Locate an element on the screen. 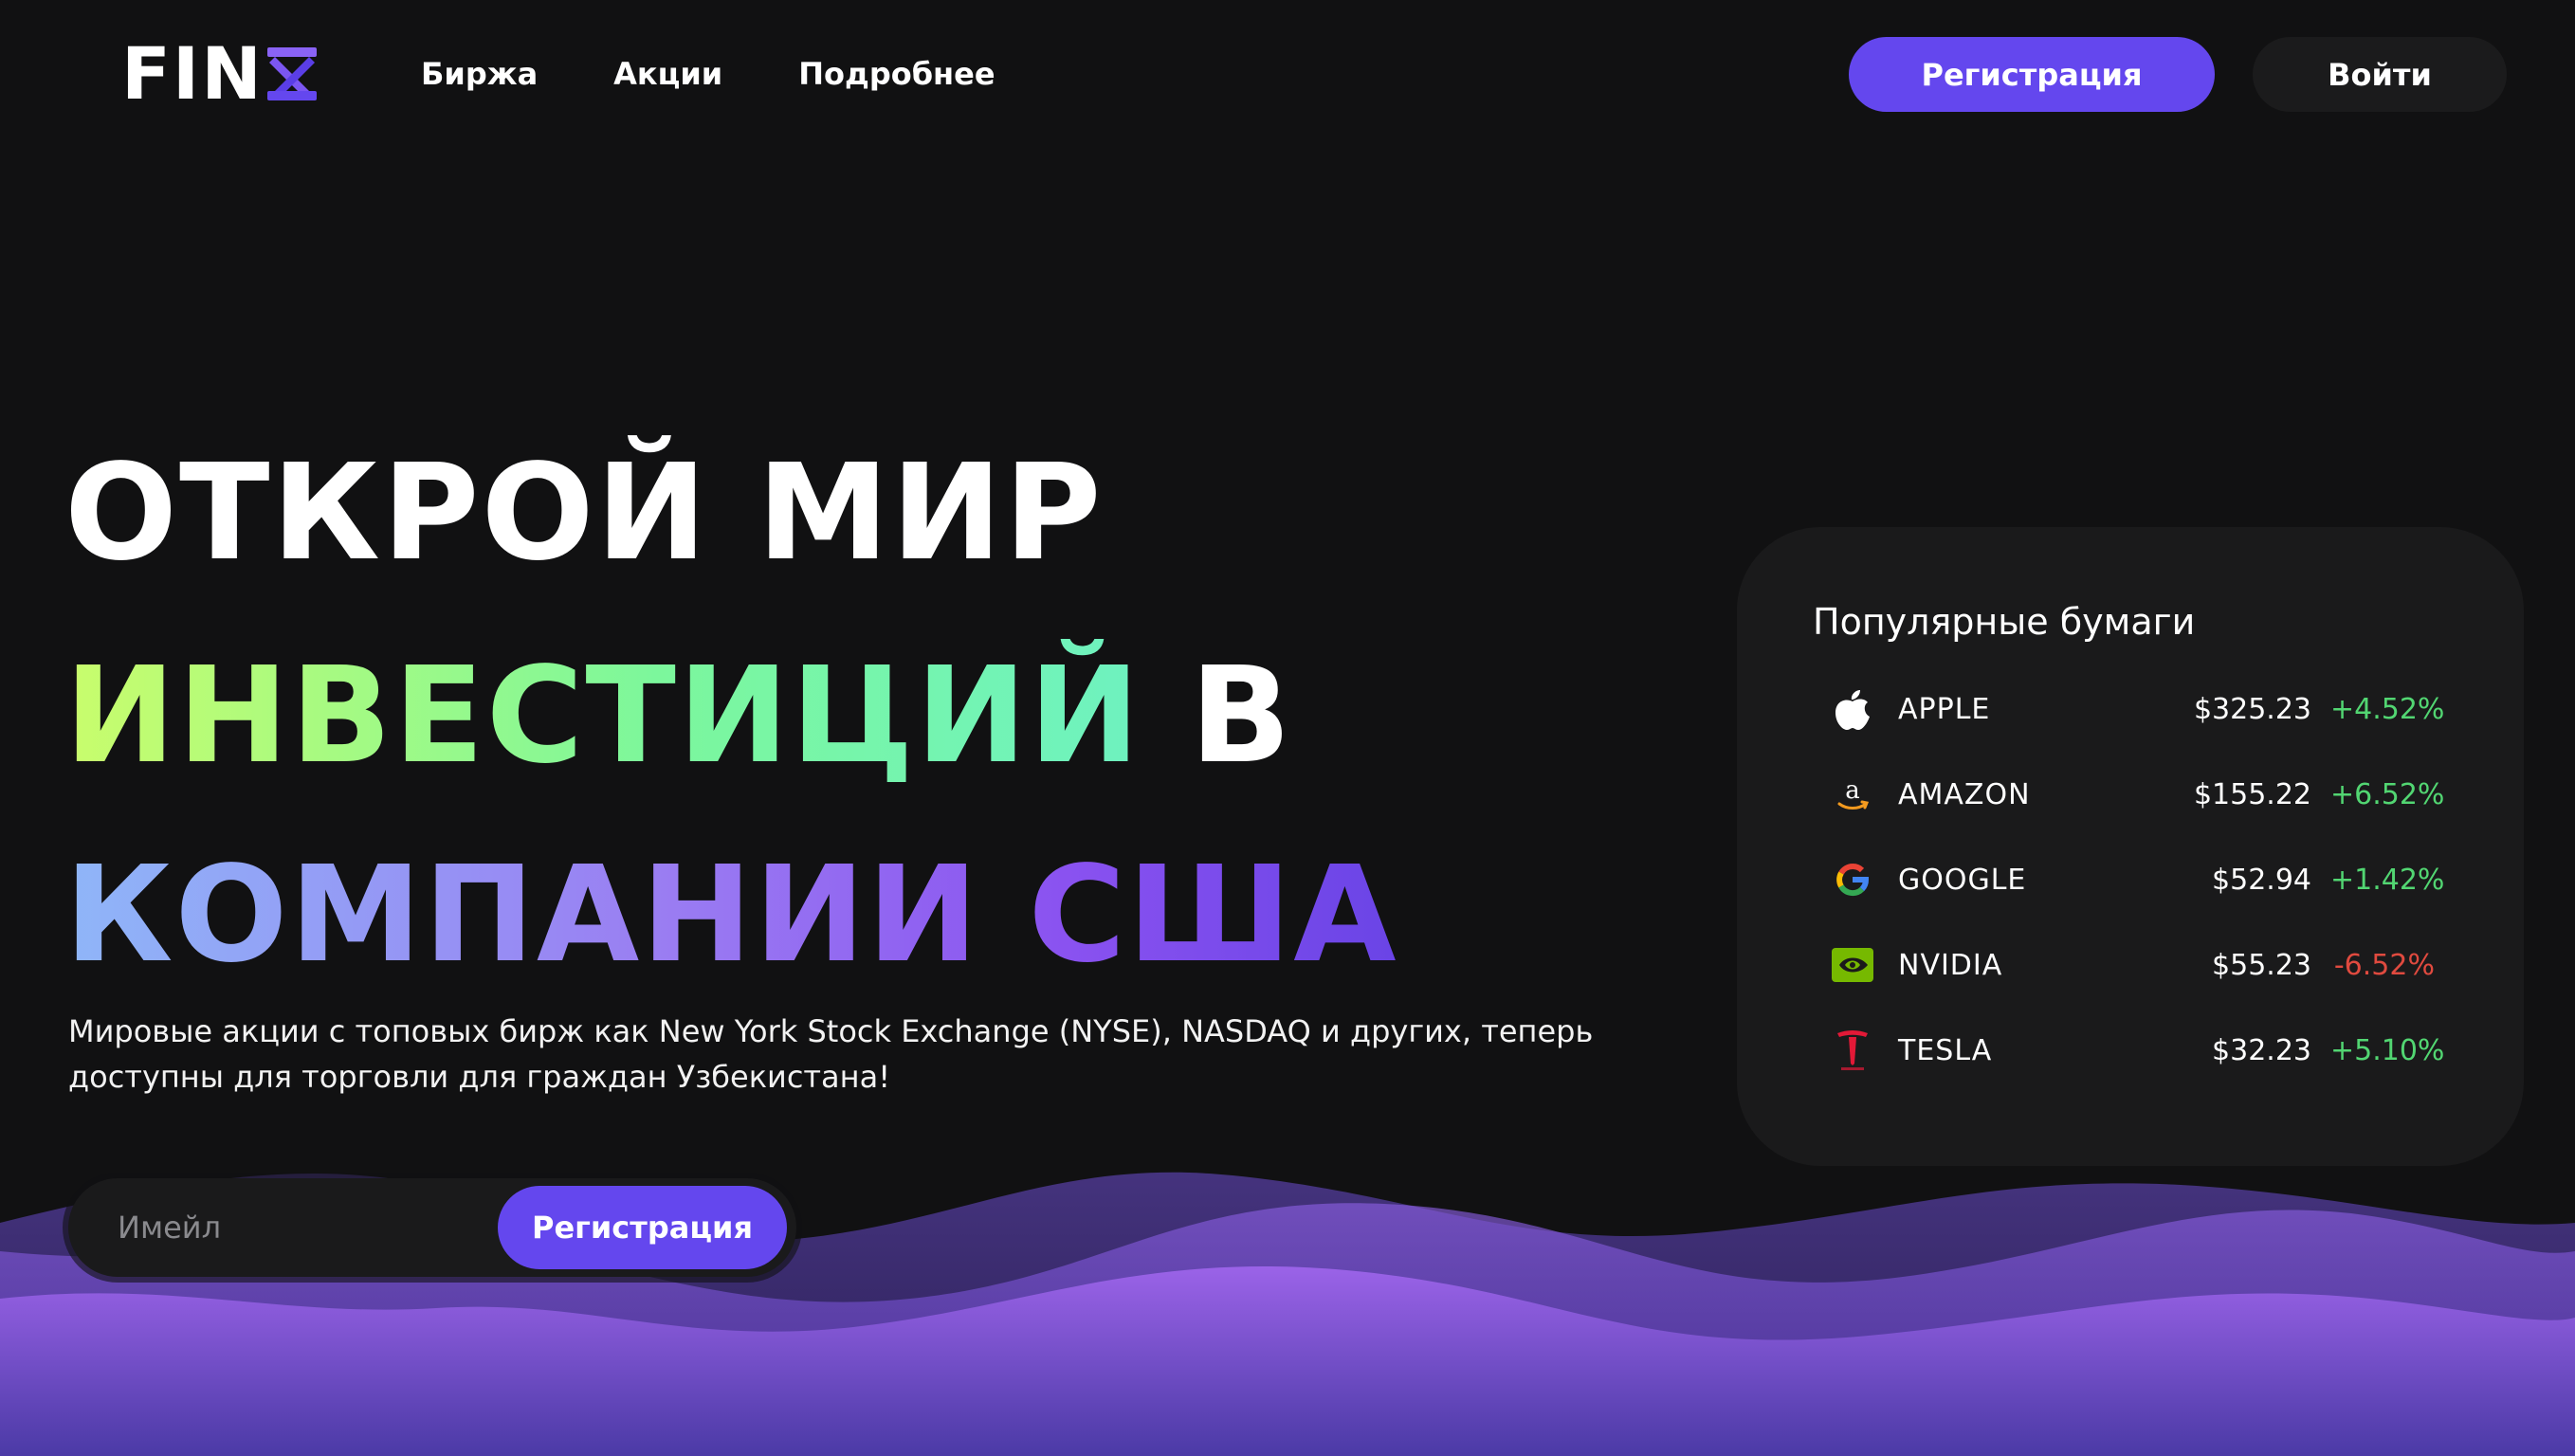 Image resolution: width=2575 pixels, height=1456 pixels. stock-price: $52.94 is located at coordinates (2261, 880).